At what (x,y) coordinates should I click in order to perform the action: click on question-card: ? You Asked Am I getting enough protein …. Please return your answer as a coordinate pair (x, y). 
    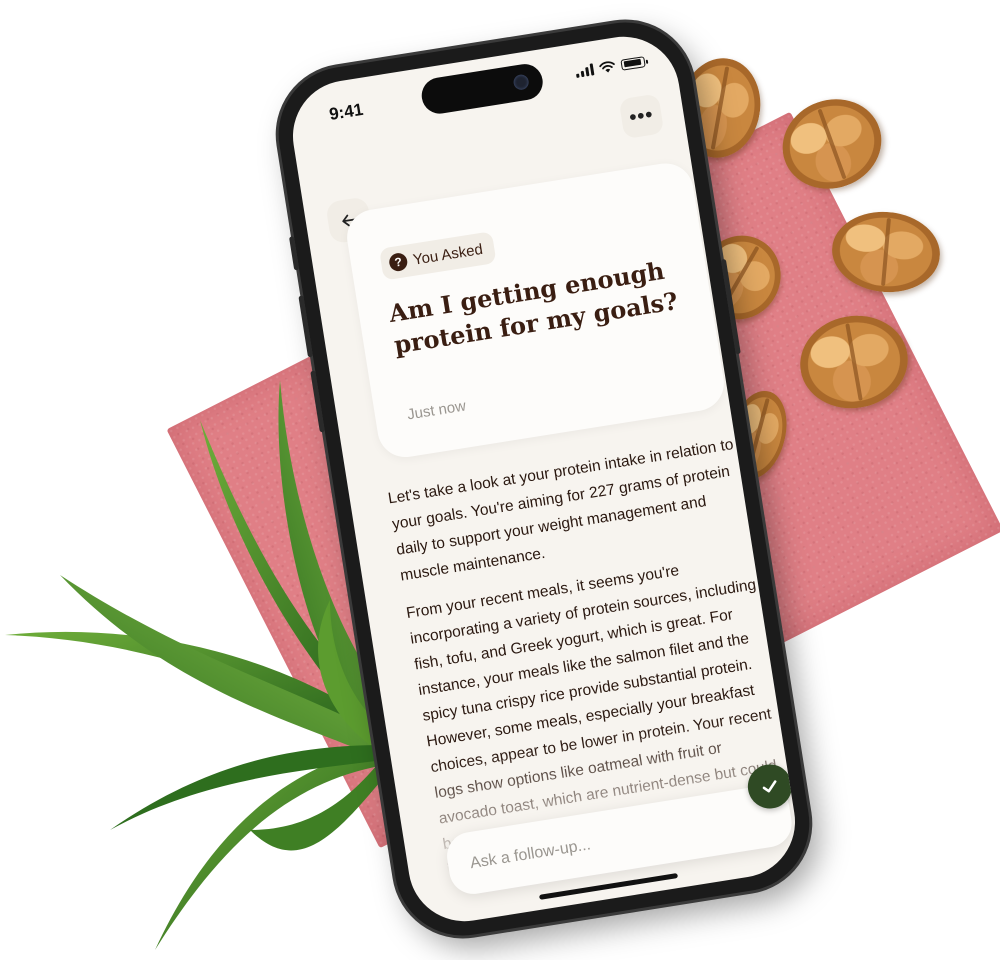
    Looking at the image, I should click on (535, 310).